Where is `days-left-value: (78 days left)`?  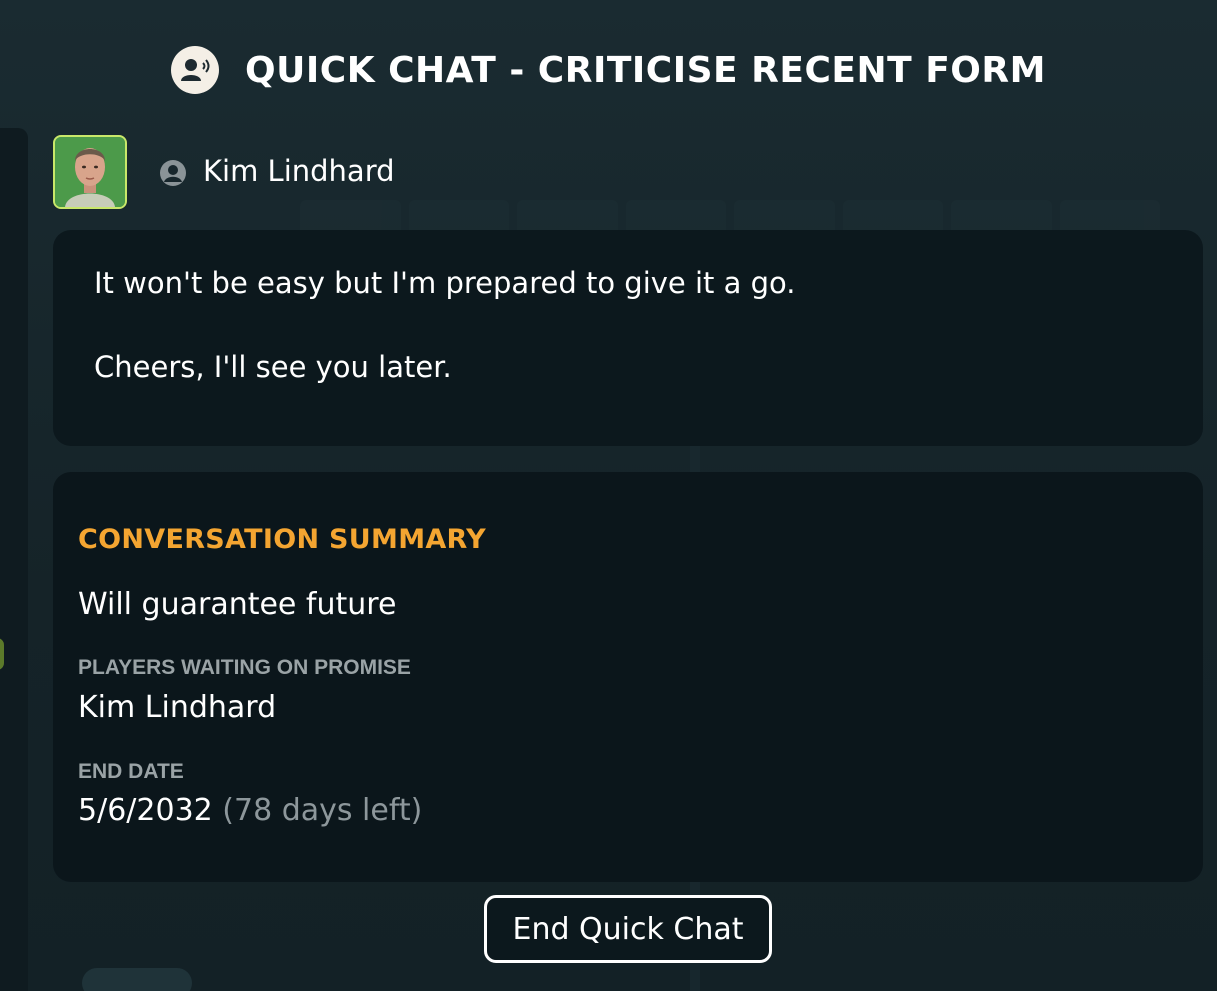
days-left-value: (78 days left) is located at coordinates (322, 810).